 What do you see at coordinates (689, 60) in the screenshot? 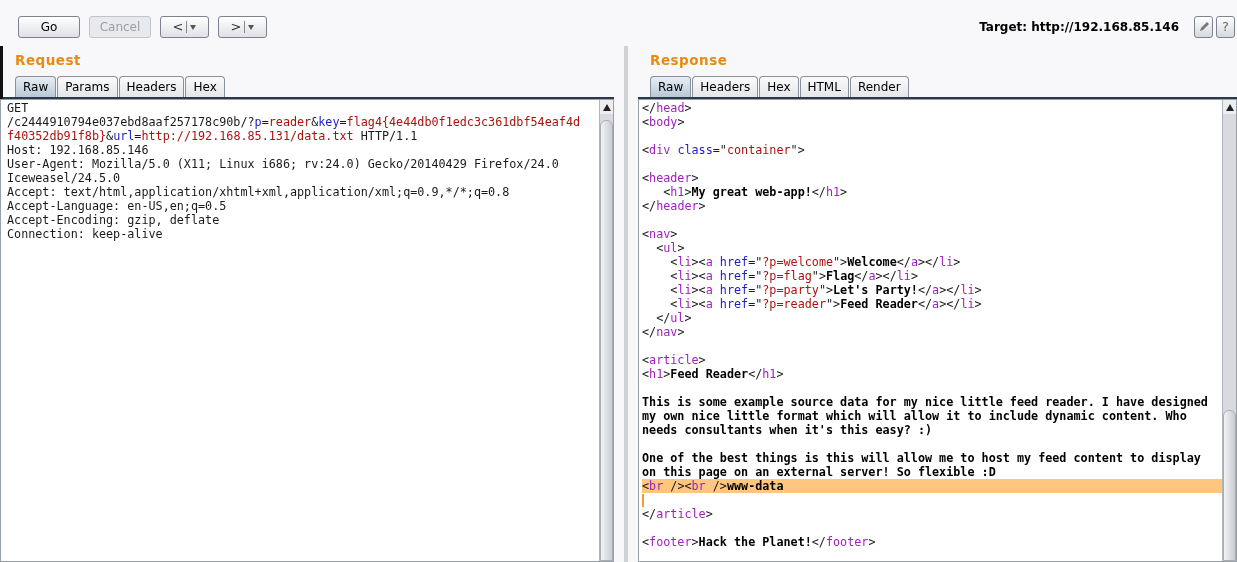
I see `pane-title: Response` at bounding box center [689, 60].